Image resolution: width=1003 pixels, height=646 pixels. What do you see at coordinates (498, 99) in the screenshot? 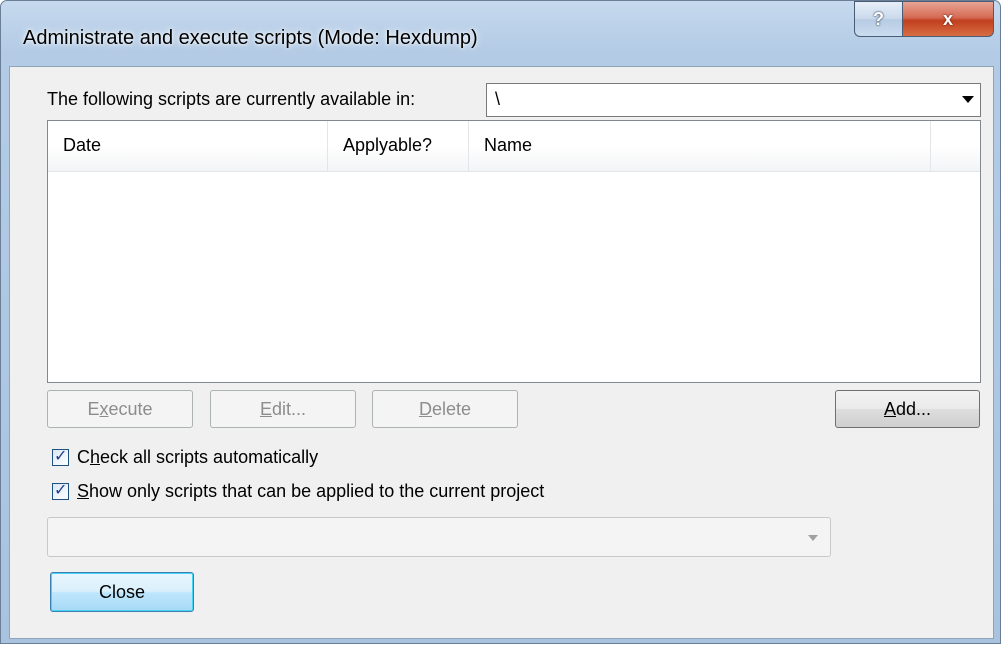
I see `location-value: \` at bounding box center [498, 99].